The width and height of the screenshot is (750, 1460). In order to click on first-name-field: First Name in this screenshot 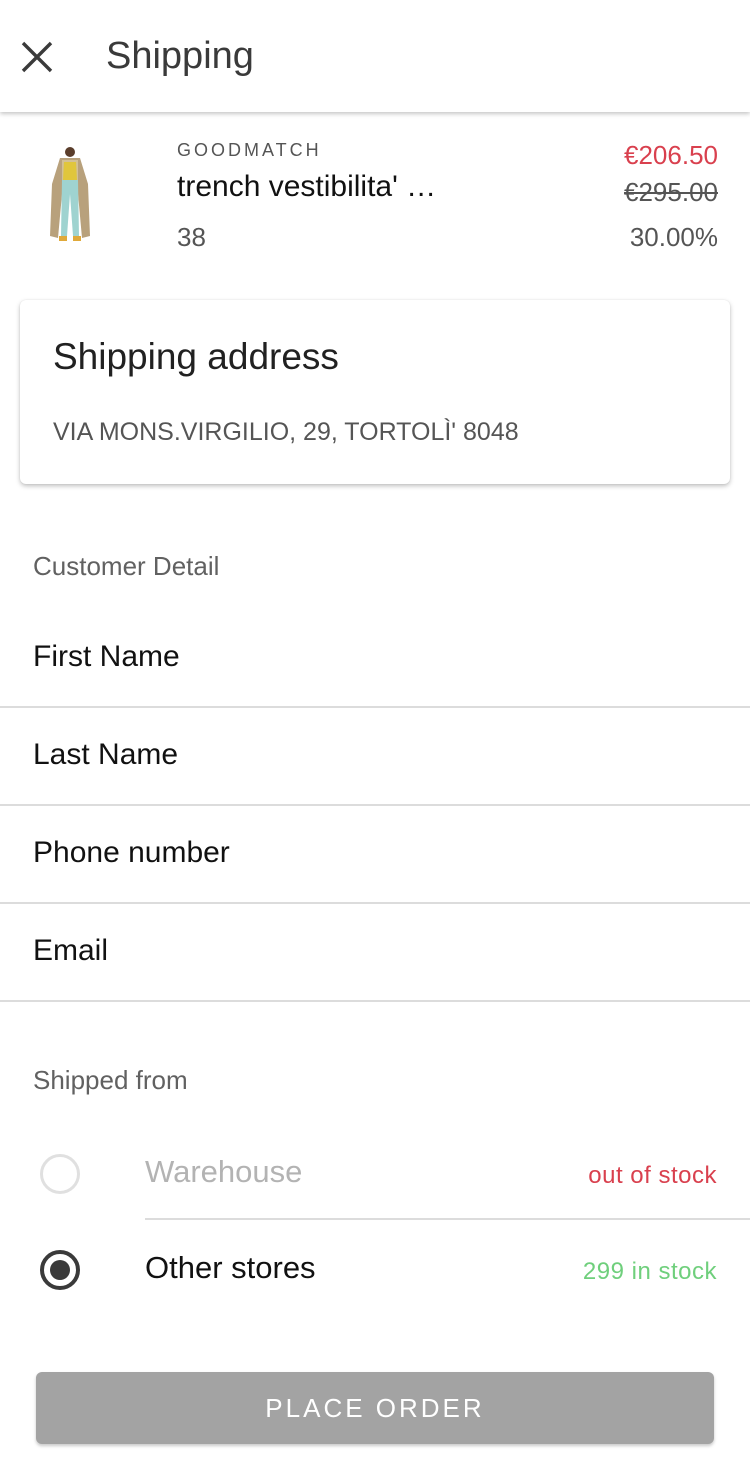, I will do `click(375, 659)`.